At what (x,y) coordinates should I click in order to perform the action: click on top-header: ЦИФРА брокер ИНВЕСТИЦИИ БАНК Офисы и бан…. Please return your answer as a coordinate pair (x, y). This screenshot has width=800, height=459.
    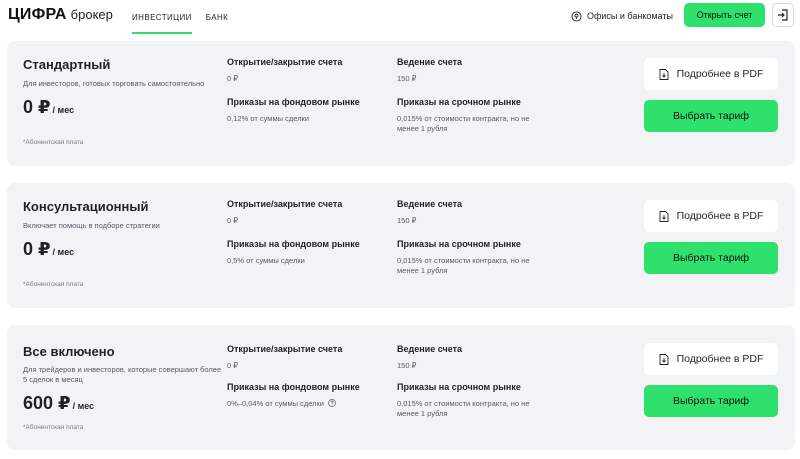
    Looking at the image, I should click on (400, 17).